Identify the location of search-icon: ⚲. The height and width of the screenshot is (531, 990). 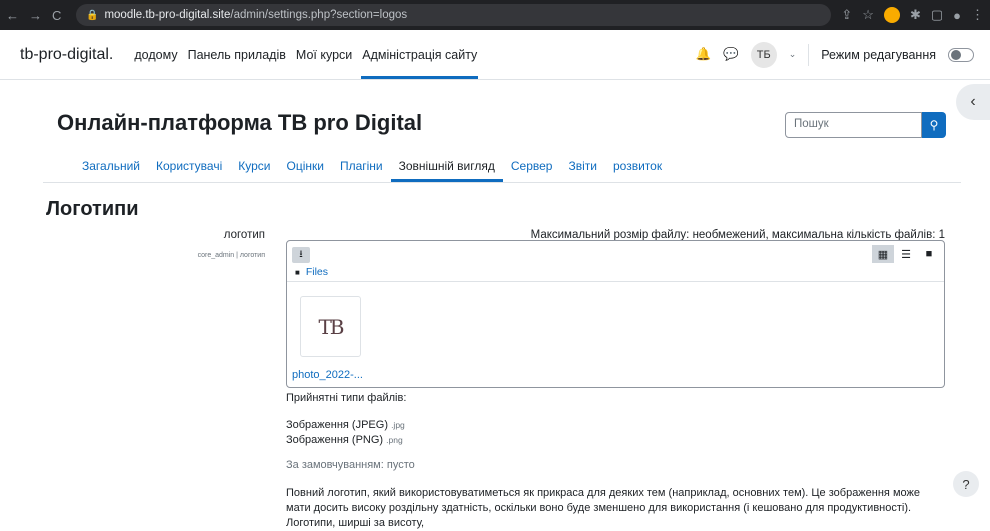
(934, 125).